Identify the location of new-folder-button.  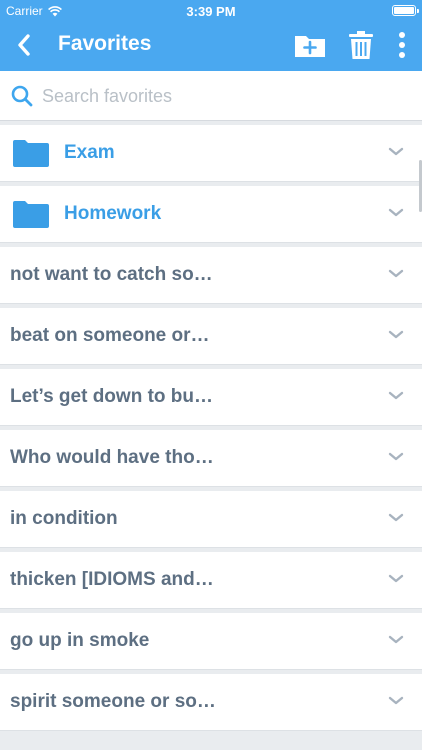
(310, 45).